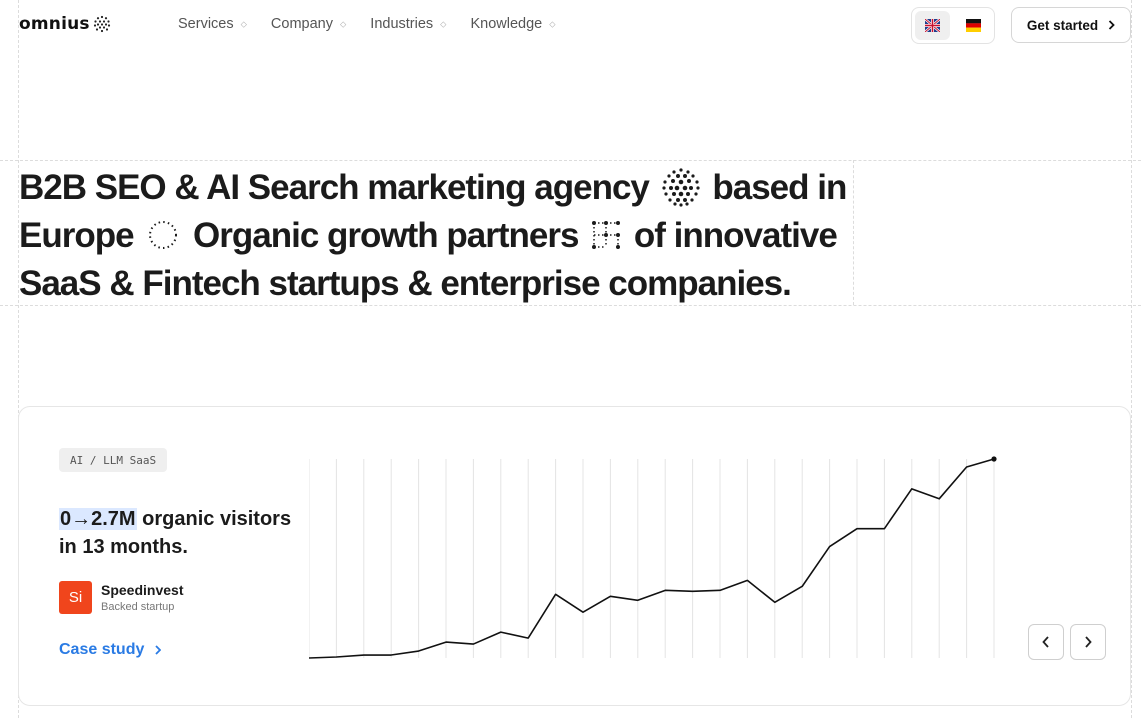  What do you see at coordinates (735, 235) in the screenshot?
I see `headline-text: of innovative` at bounding box center [735, 235].